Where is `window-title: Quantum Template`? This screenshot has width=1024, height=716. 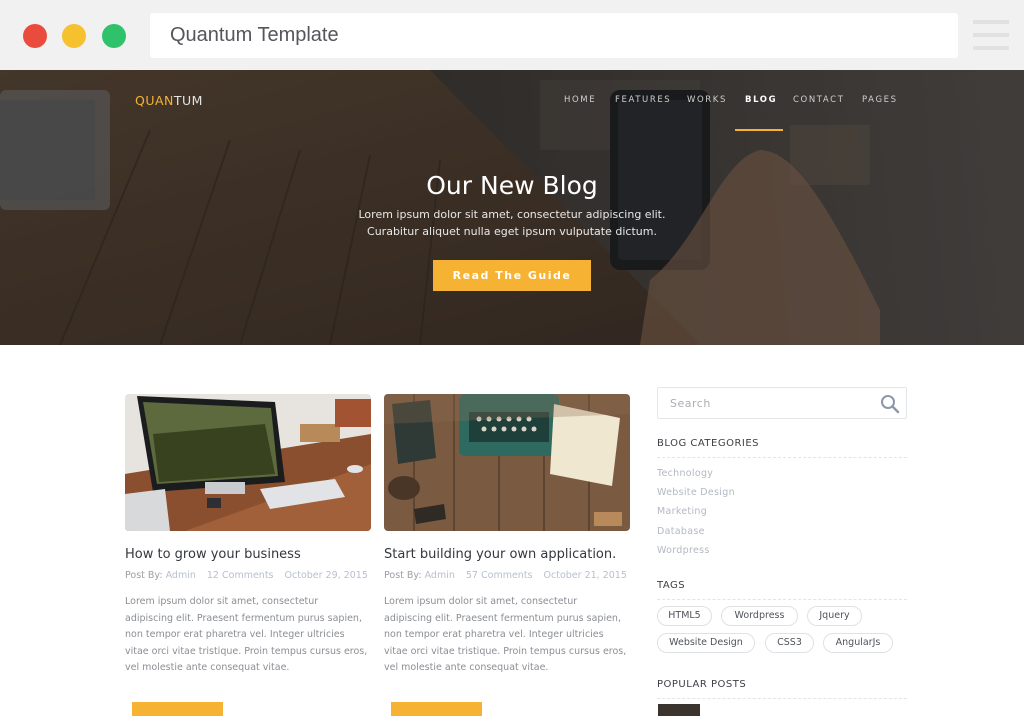 window-title: Quantum Template is located at coordinates (254, 35).